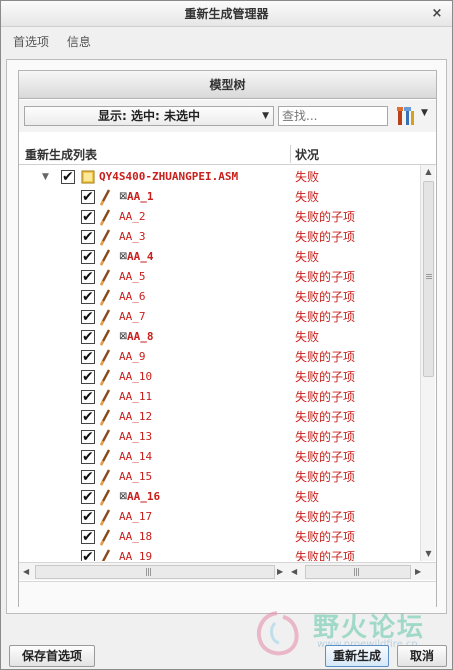 This screenshot has width=453, height=670. I want to click on list-item: AA_19 失败的子项, so click(219, 554).